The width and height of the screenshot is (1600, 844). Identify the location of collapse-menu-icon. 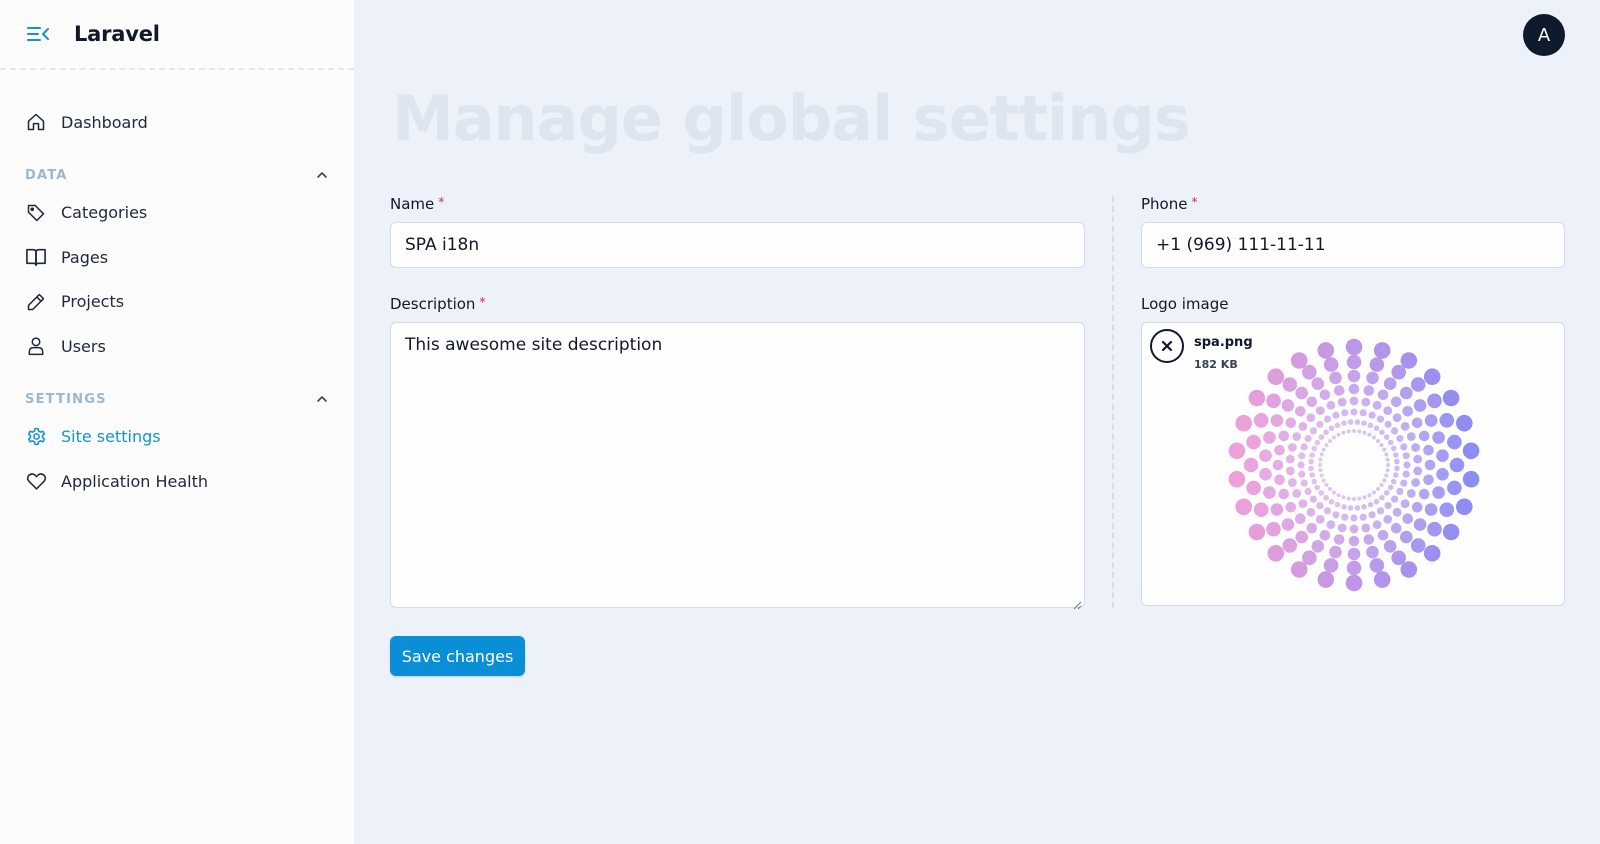
(38, 34).